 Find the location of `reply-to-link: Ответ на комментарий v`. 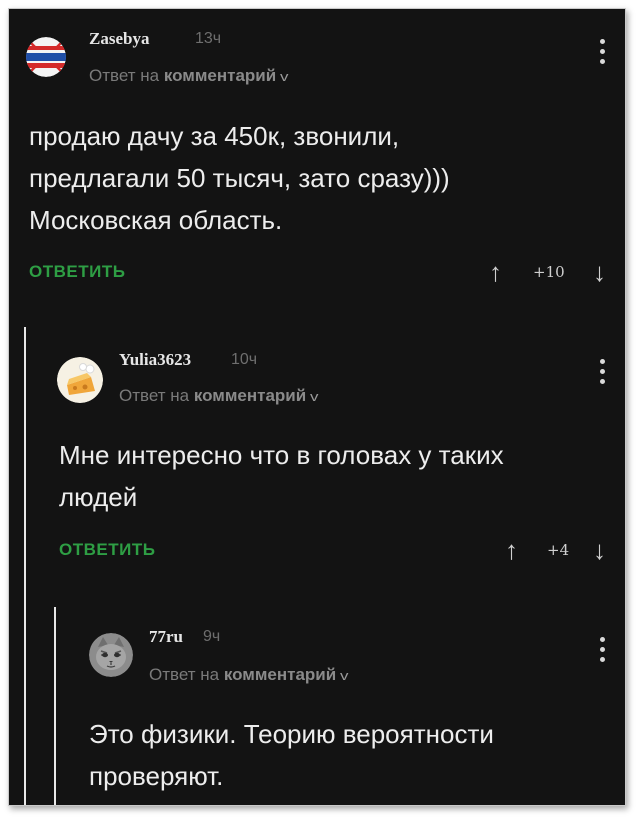

reply-to-link: Ответ на комментарий v is located at coordinates (249, 675).